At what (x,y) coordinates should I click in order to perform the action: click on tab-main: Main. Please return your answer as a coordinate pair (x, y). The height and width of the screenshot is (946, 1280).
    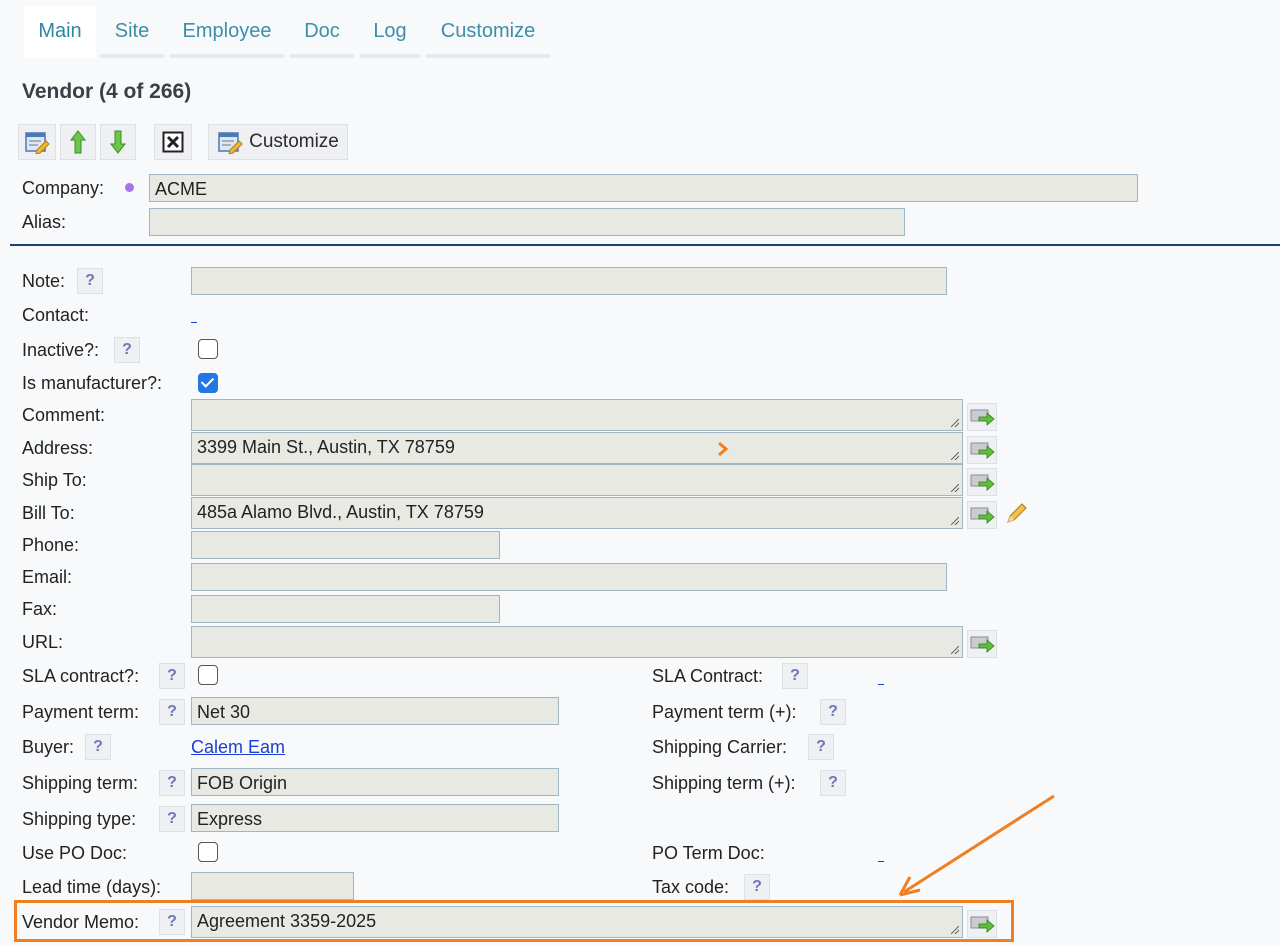
    Looking at the image, I should click on (60, 32).